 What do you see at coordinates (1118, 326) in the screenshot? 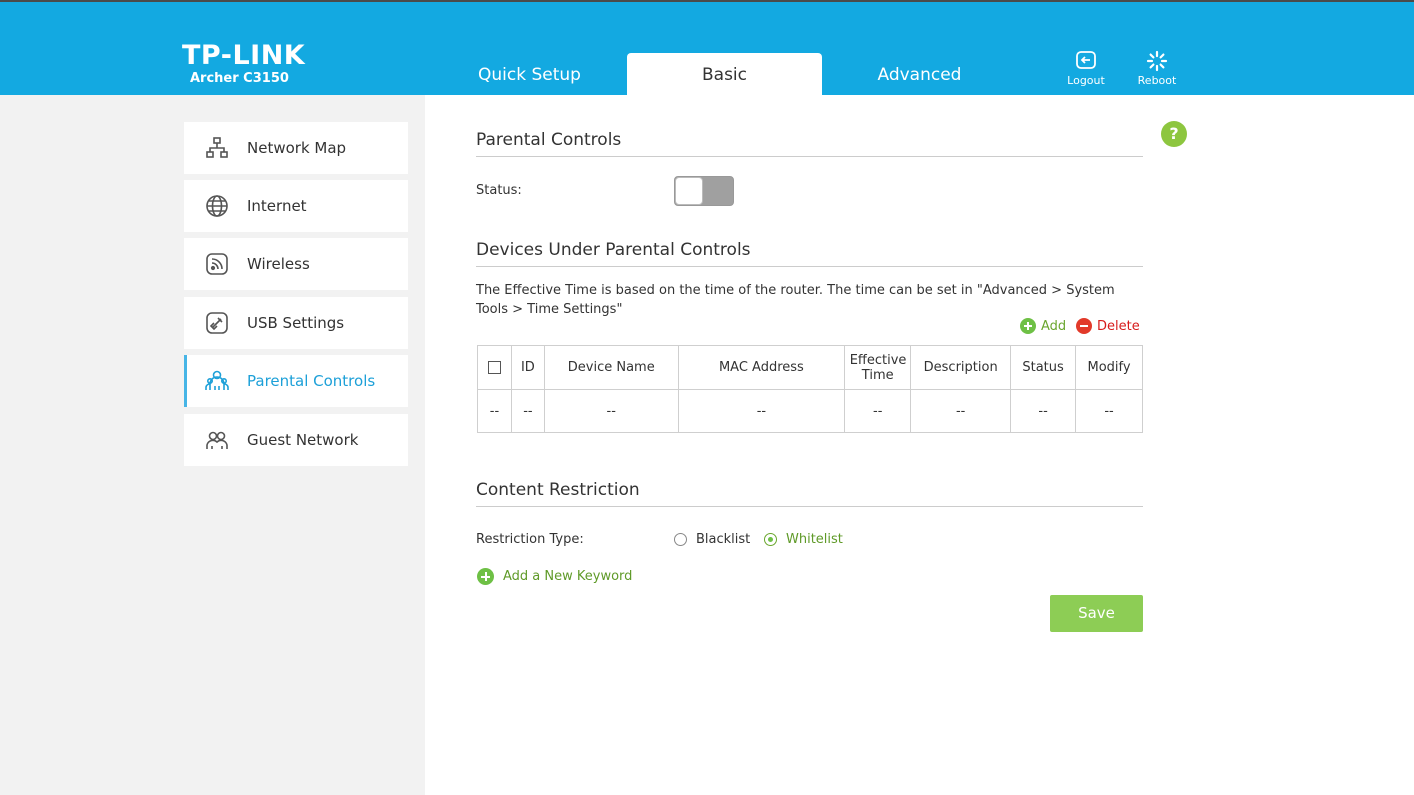
I see `delete-label: Delete` at bounding box center [1118, 326].